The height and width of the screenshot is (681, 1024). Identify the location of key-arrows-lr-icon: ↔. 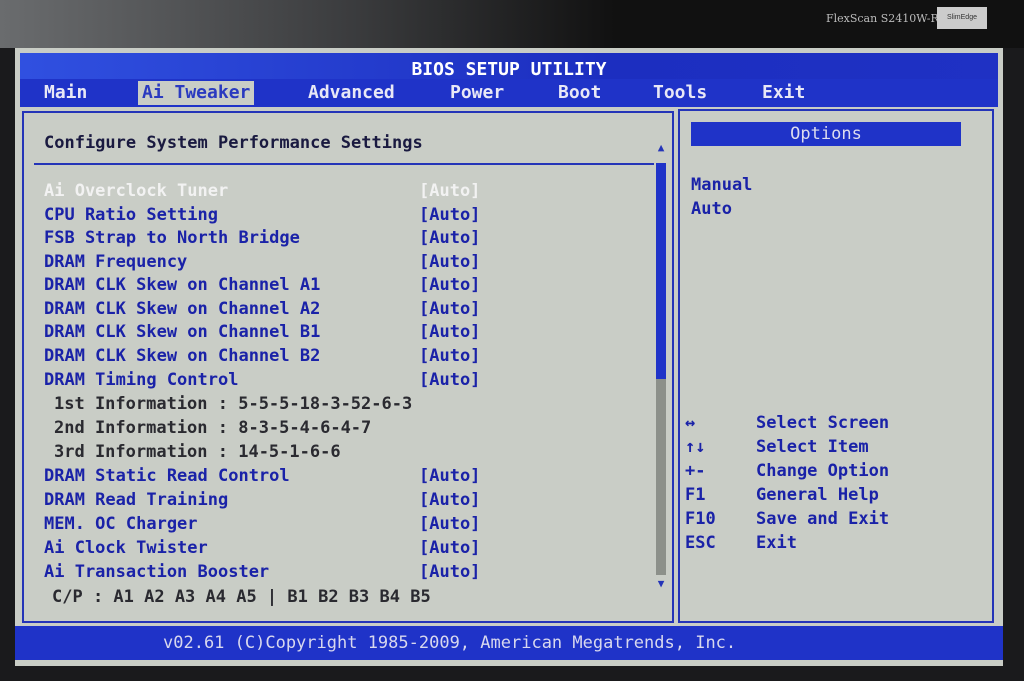
(690, 423).